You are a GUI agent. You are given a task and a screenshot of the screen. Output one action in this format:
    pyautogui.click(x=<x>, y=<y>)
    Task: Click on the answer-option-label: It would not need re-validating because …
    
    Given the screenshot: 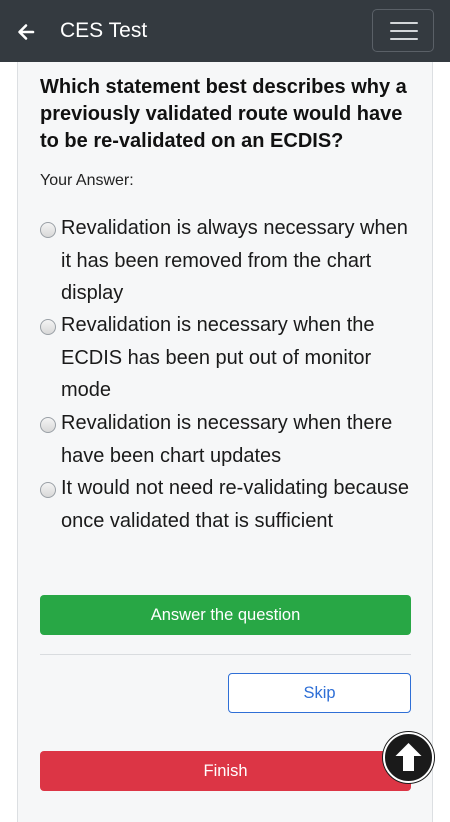 What is the action you would take?
    pyautogui.click(x=235, y=504)
    